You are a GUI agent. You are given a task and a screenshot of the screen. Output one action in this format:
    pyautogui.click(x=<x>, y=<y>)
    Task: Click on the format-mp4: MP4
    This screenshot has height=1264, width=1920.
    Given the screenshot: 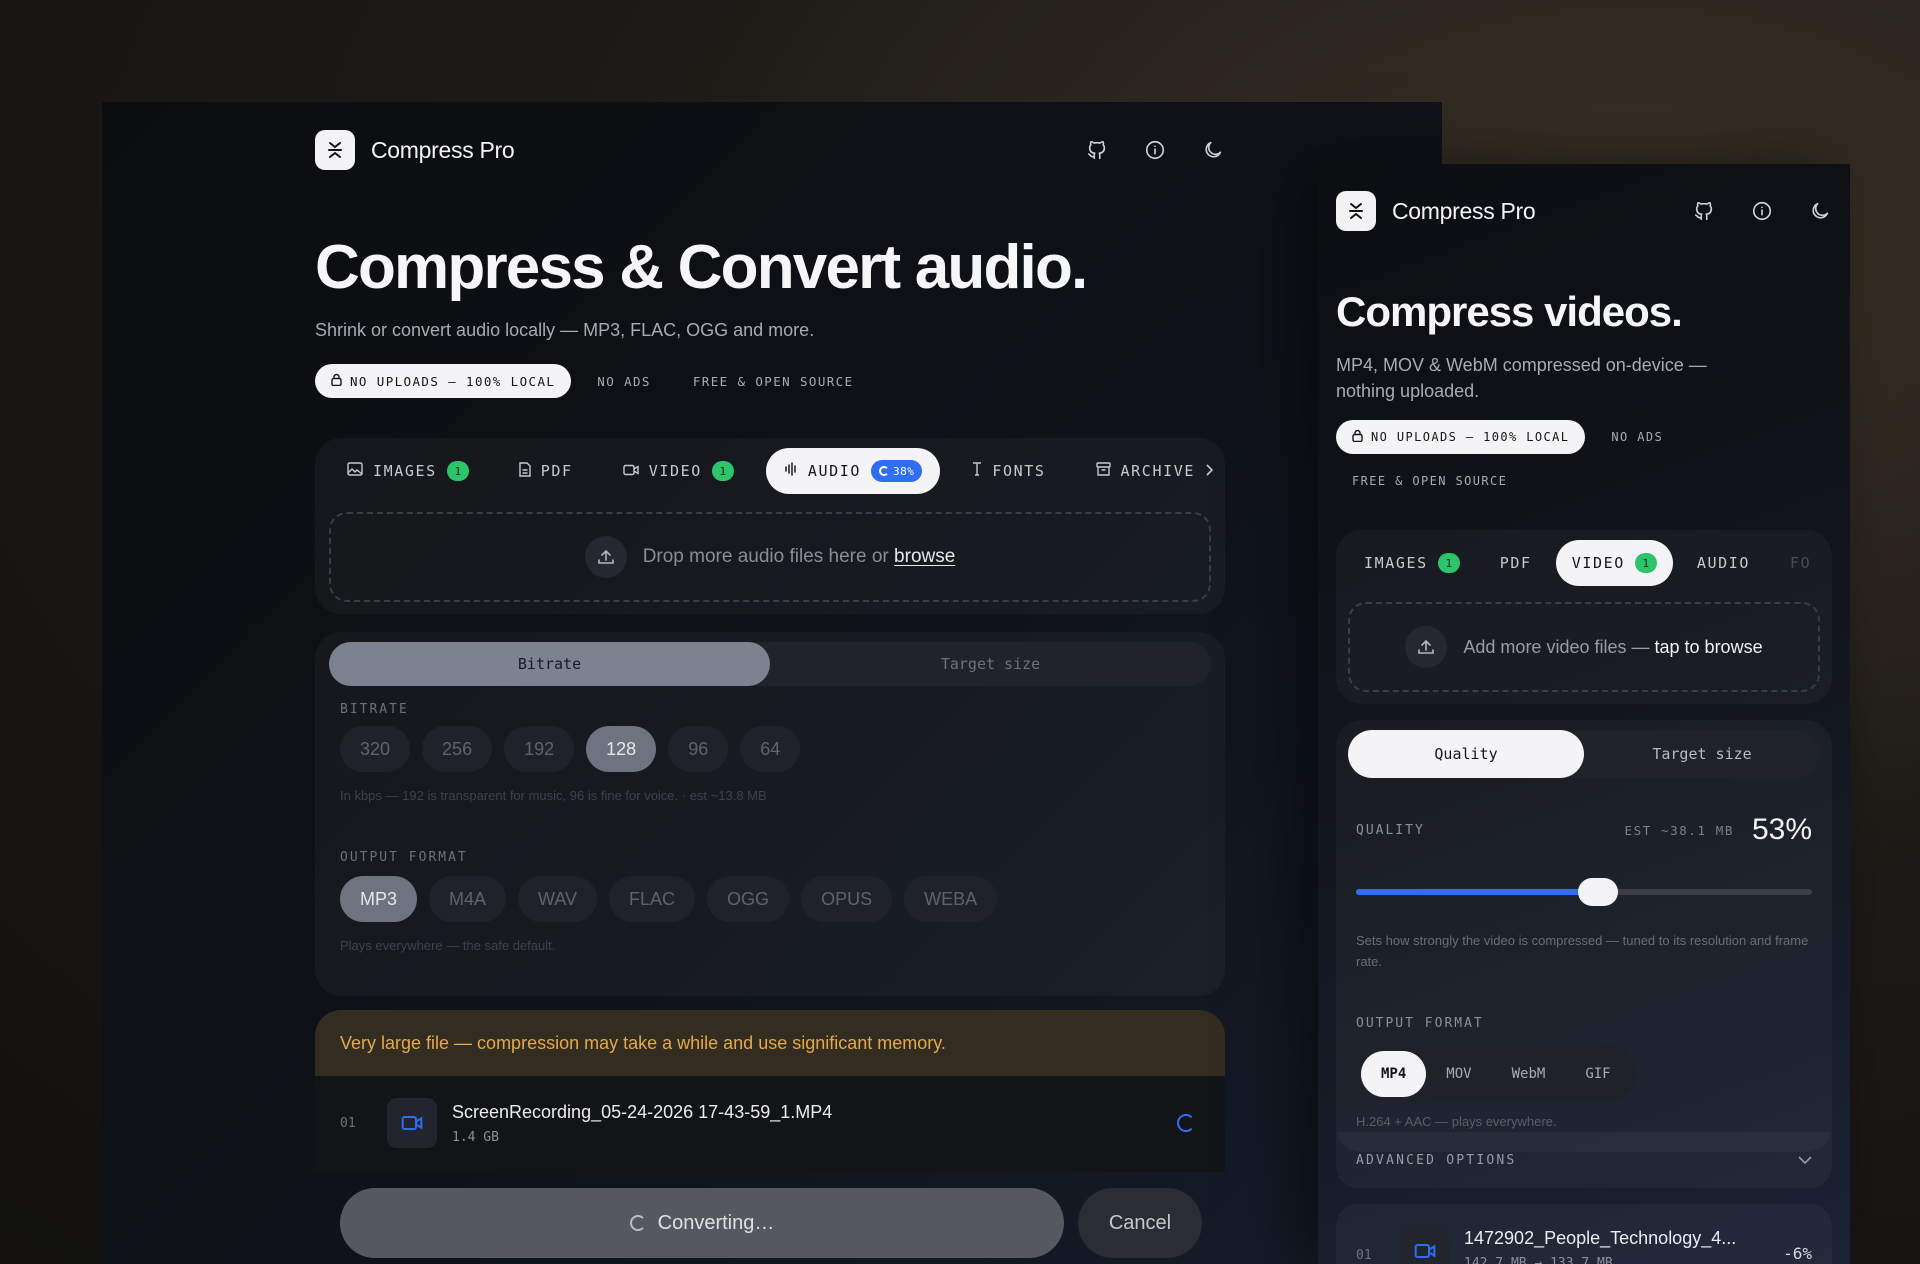 What is the action you would take?
    pyautogui.click(x=1394, y=1074)
    